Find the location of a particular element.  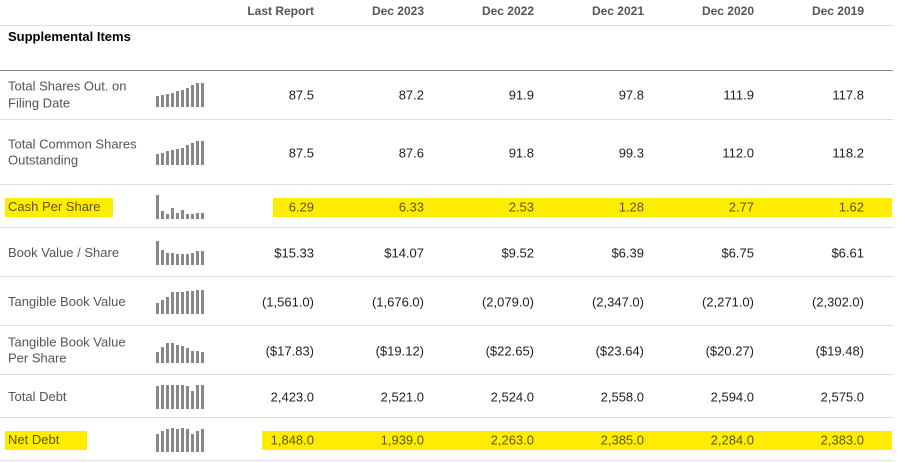

cell-value: $9.52 is located at coordinates (517, 252).